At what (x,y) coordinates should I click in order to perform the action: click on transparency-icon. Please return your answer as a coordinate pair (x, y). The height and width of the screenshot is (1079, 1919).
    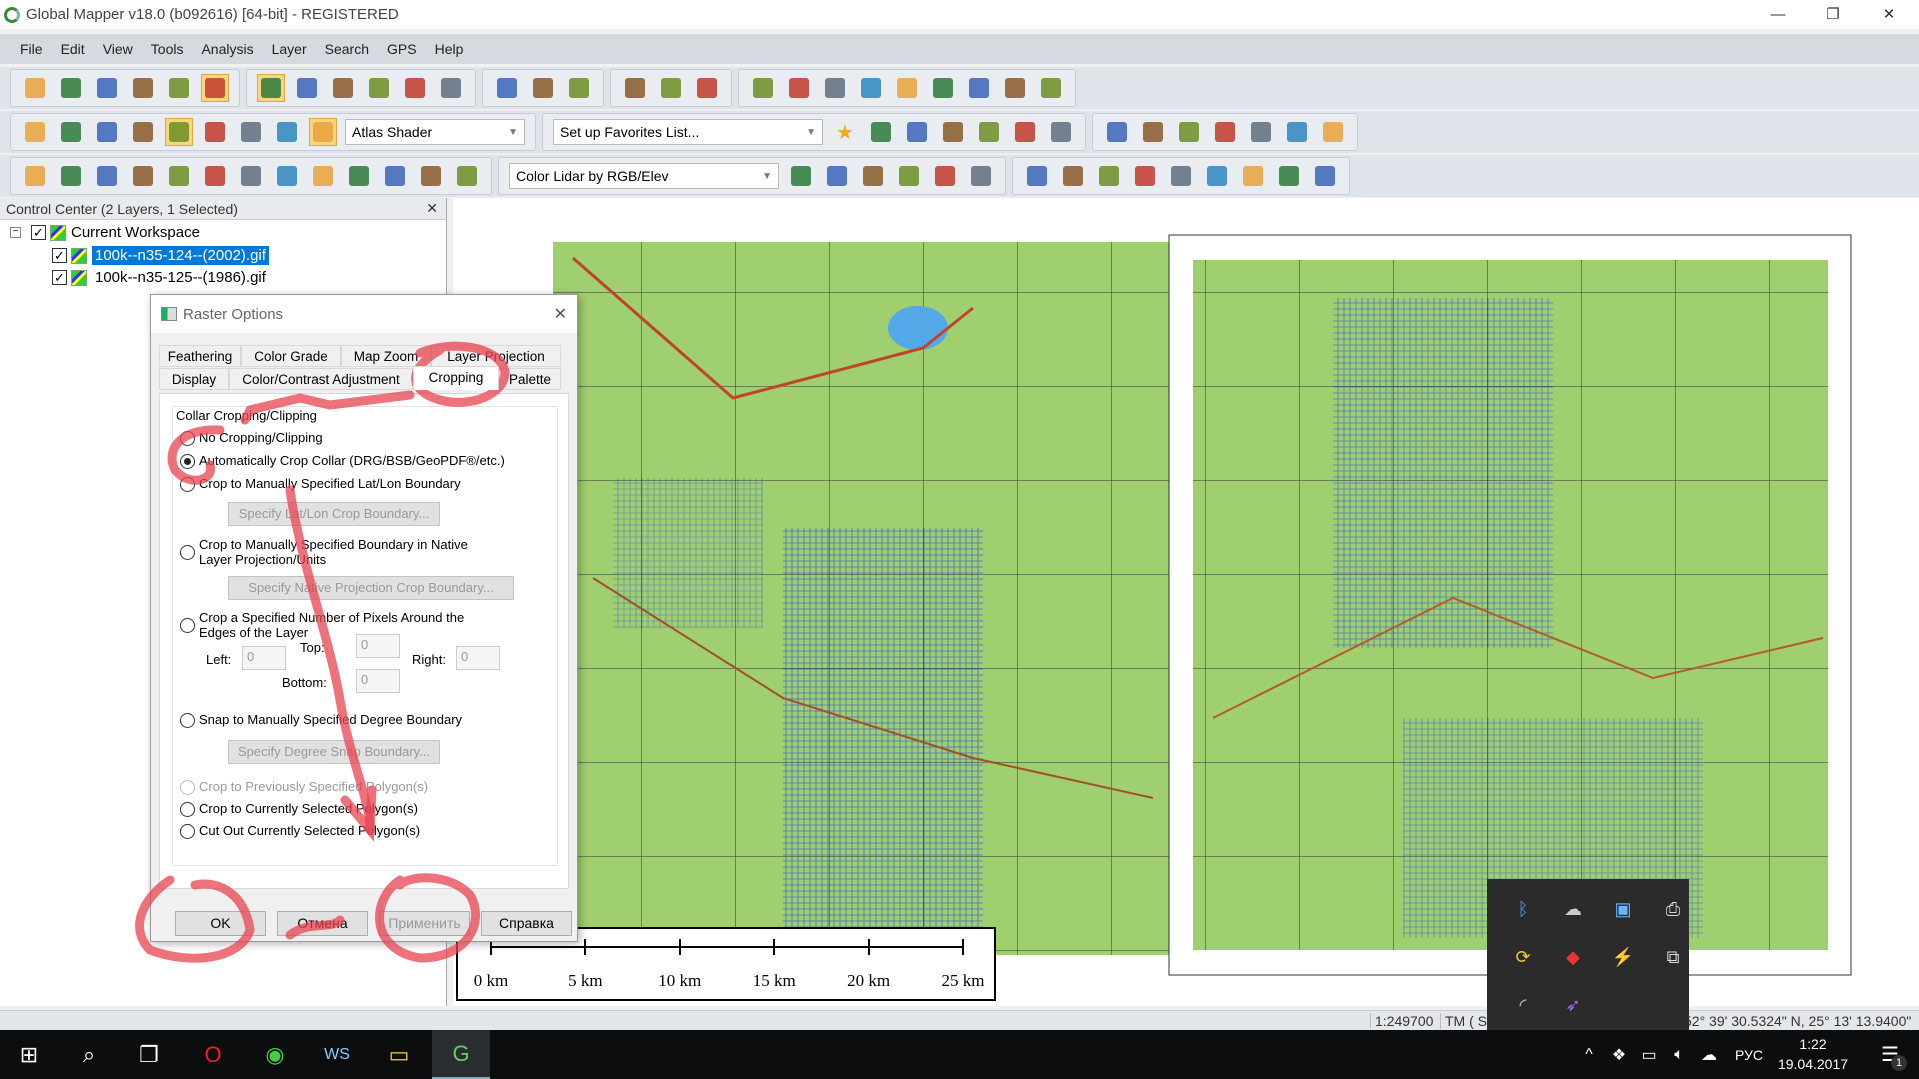
    Looking at the image, I should click on (179, 132).